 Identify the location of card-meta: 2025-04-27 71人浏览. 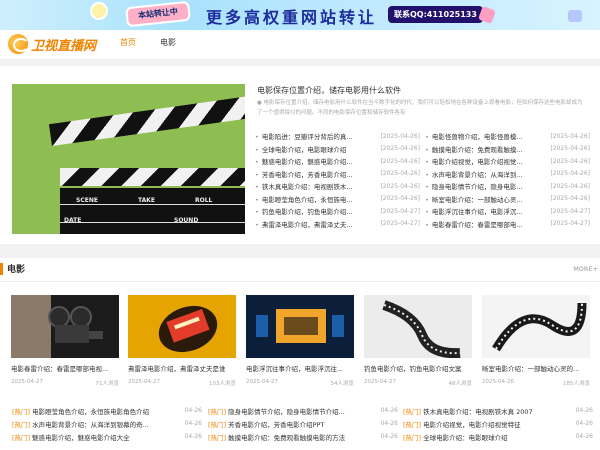
(65, 383).